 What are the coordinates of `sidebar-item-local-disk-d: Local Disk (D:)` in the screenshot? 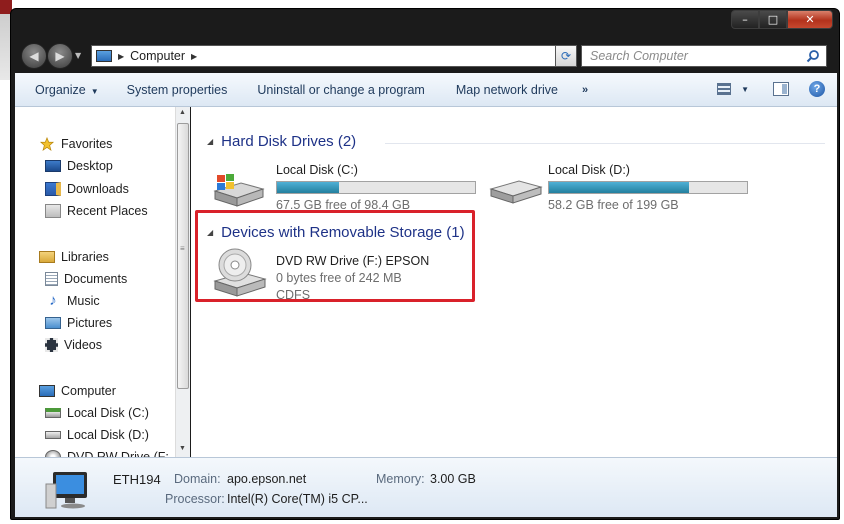 It's located at (97, 435).